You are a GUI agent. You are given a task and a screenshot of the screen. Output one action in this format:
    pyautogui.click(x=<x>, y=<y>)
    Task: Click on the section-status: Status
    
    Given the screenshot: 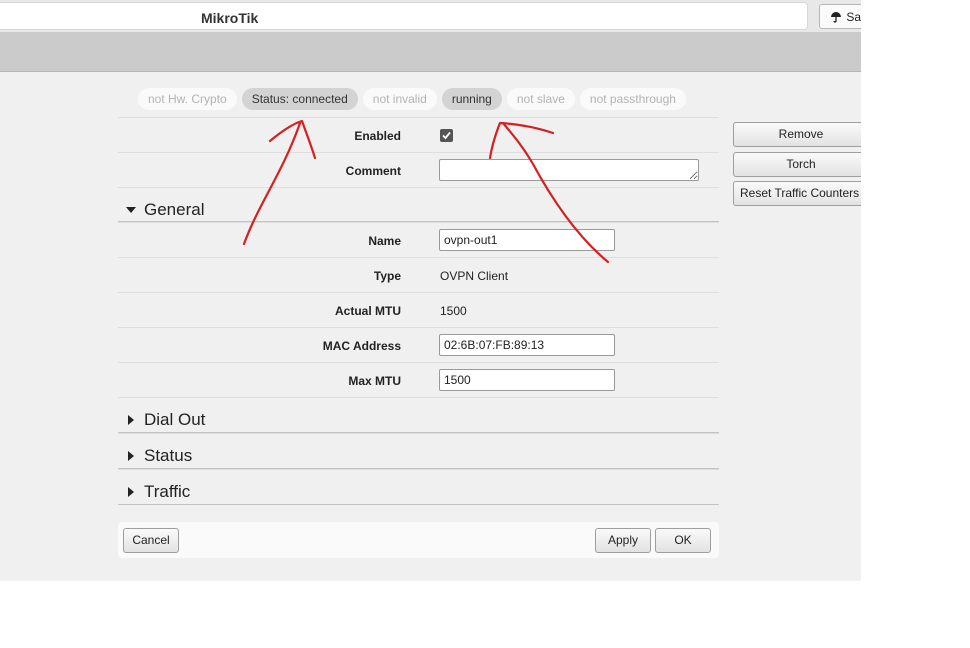 What is the action you would take?
    pyautogui.click(x=418, y=451)
    